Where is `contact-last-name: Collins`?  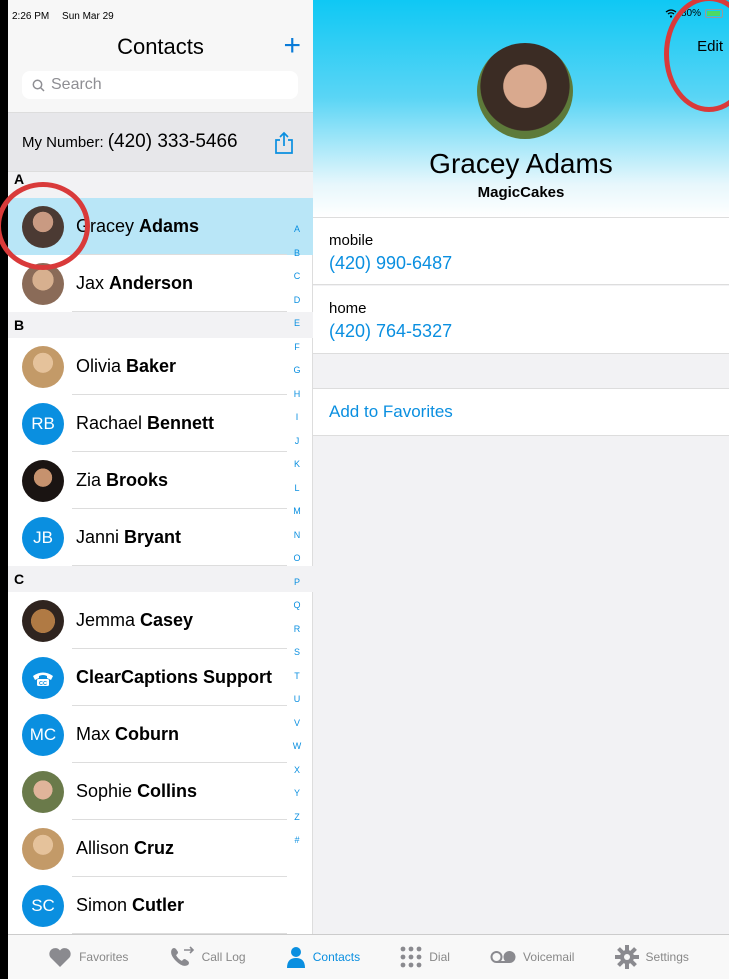
contact-last-name: Collins is located at coordinates (167, 791).